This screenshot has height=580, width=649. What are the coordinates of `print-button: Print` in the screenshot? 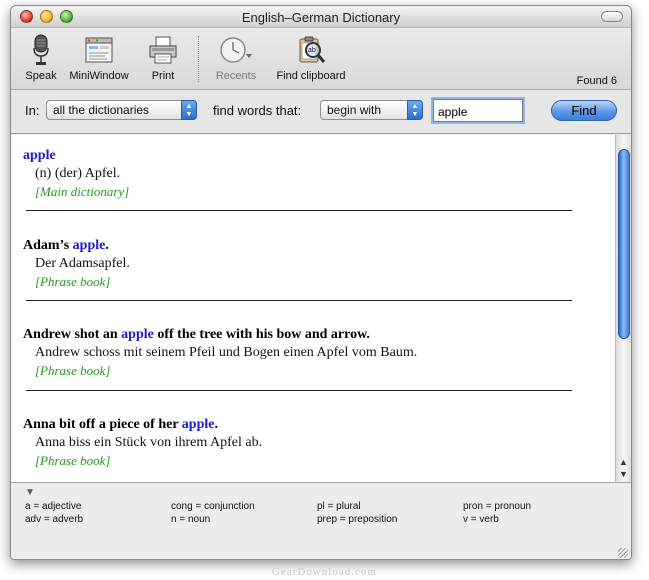 It's located at (163, 58).